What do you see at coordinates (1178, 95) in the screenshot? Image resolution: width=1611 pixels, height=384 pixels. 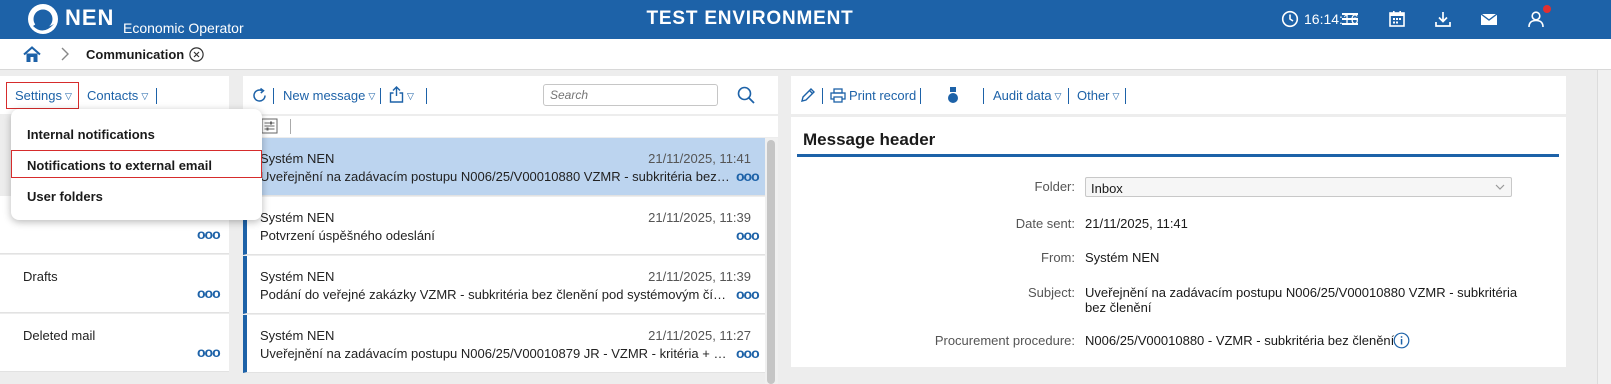 I see `detail-toolbar: Print record Audit data ▽ Other ▽` at bounding box center [1178, 95].